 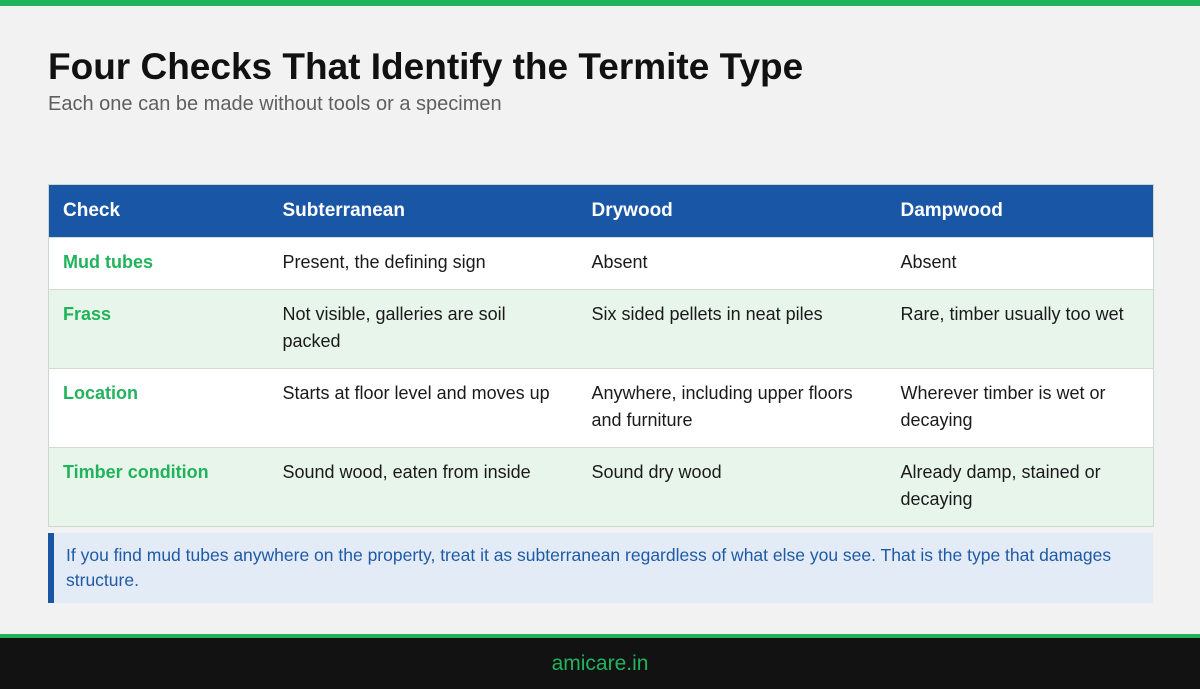 I want to click on cell-dampwood: Already damp, stained or decaying, so click(x=1020, y=487).